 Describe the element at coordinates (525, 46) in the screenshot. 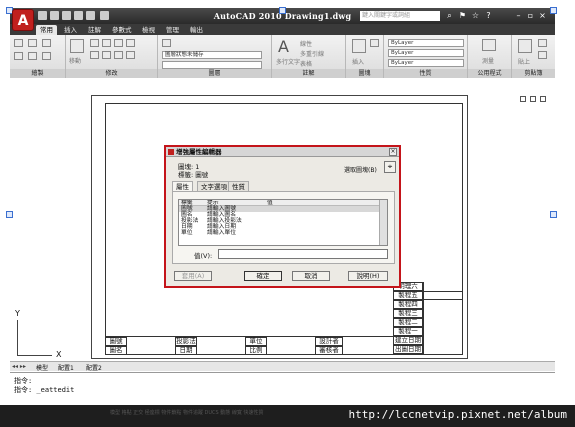

I see `paste-icon` at that location.